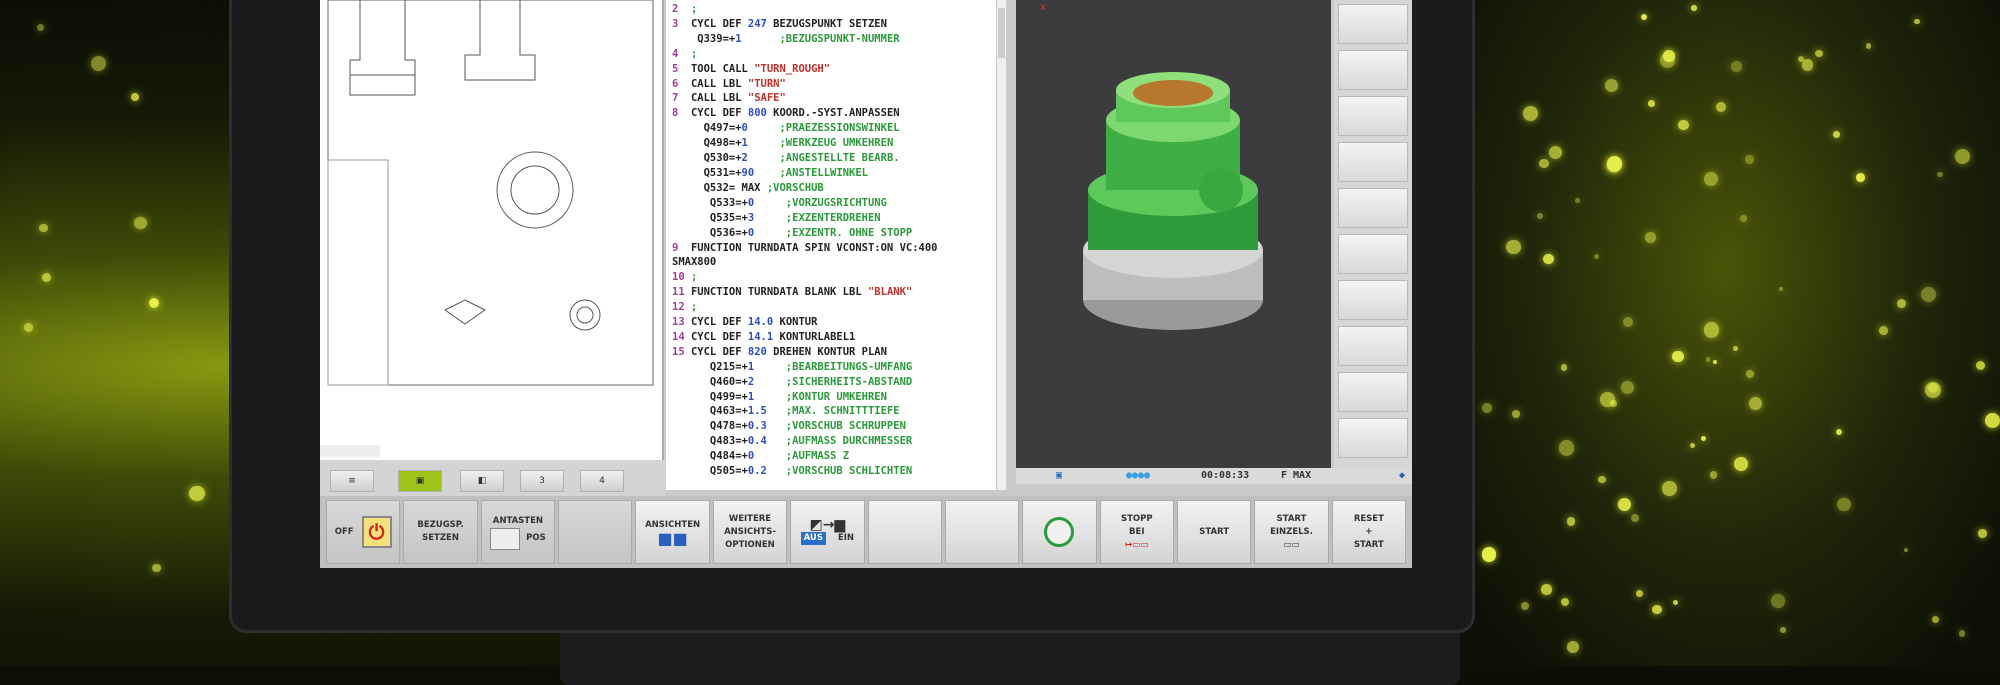 This screenshot has height=685, width=2000. Describe the element at coordinates (839, 471) in the screenshot. I see `code-line: Q505=+0.2 ;VORSCHUB SCHLICHTEN` at that location.